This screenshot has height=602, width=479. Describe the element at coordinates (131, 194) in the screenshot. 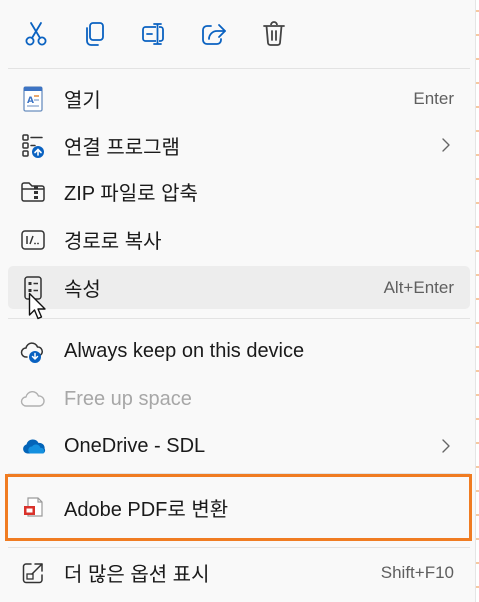

I see `menu-item-label: ZIP 파일로 압축` at that location.